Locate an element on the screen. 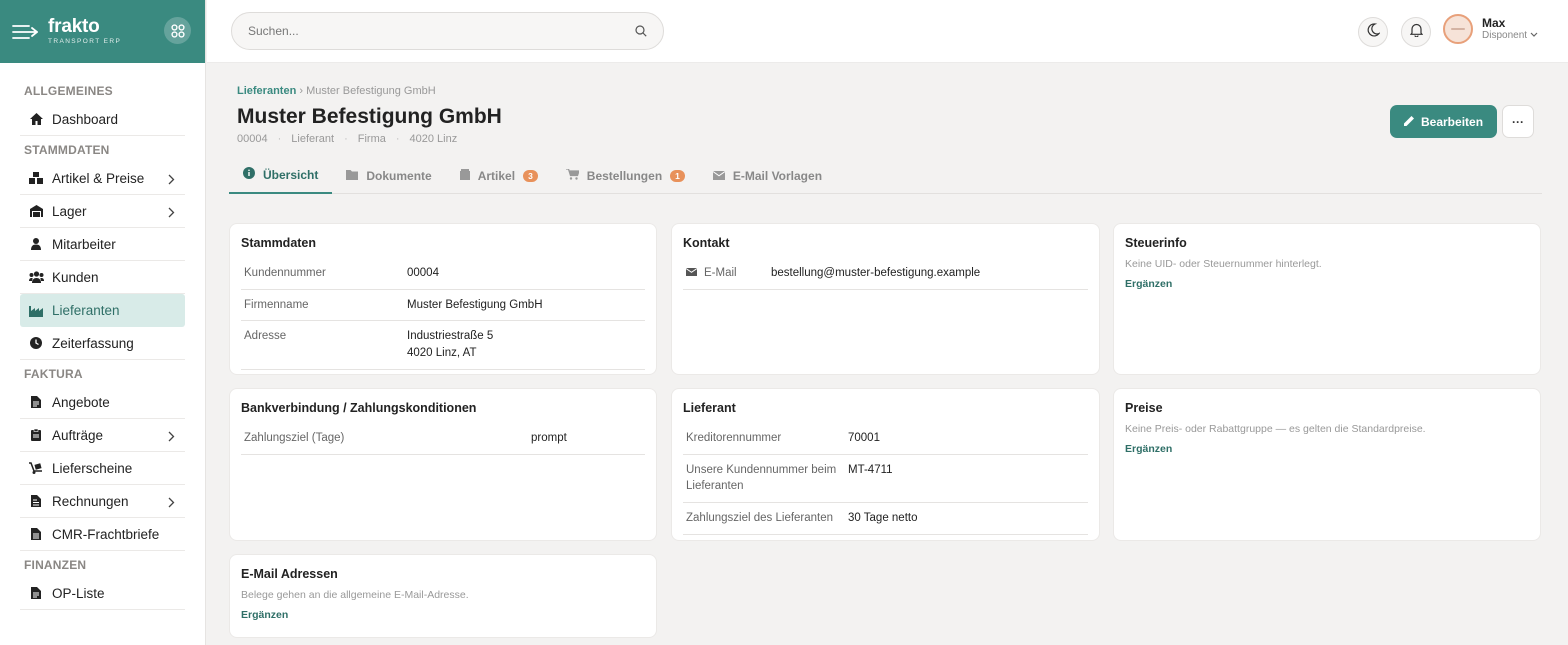 This screenshot has width=1568, height=645. kv-value: 30 Tage netto is located at coordinates (883, 518).